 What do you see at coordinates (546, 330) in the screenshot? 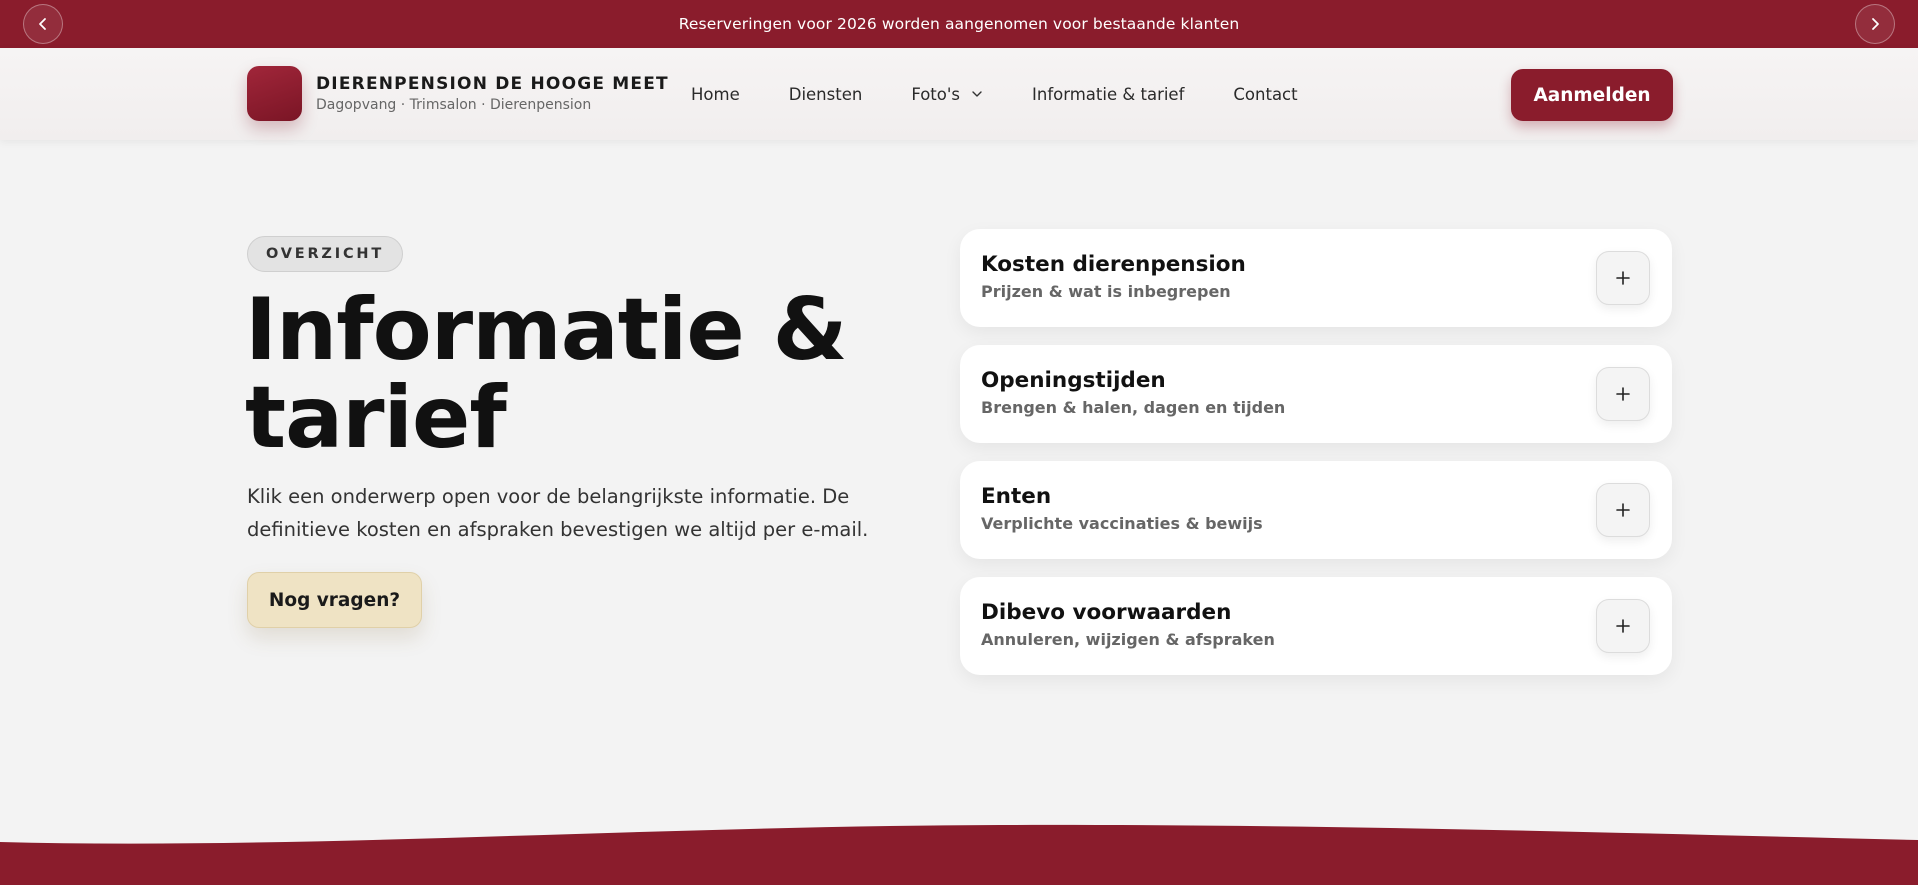
I see `page-title-line-1: Informatie &` at bounding box center [546, 330].